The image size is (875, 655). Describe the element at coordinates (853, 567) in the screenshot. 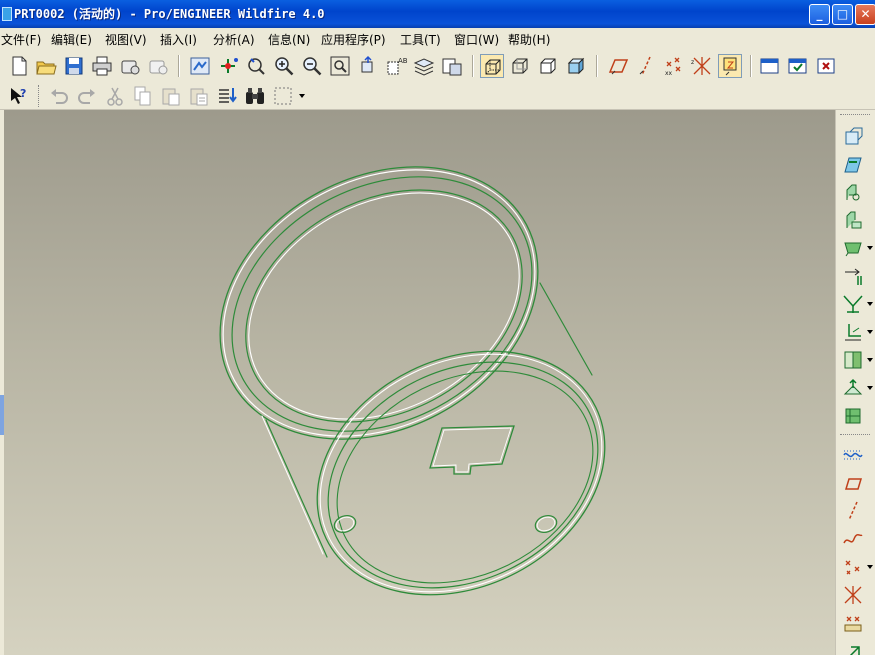

I see `datum-curve-icon` at that location.